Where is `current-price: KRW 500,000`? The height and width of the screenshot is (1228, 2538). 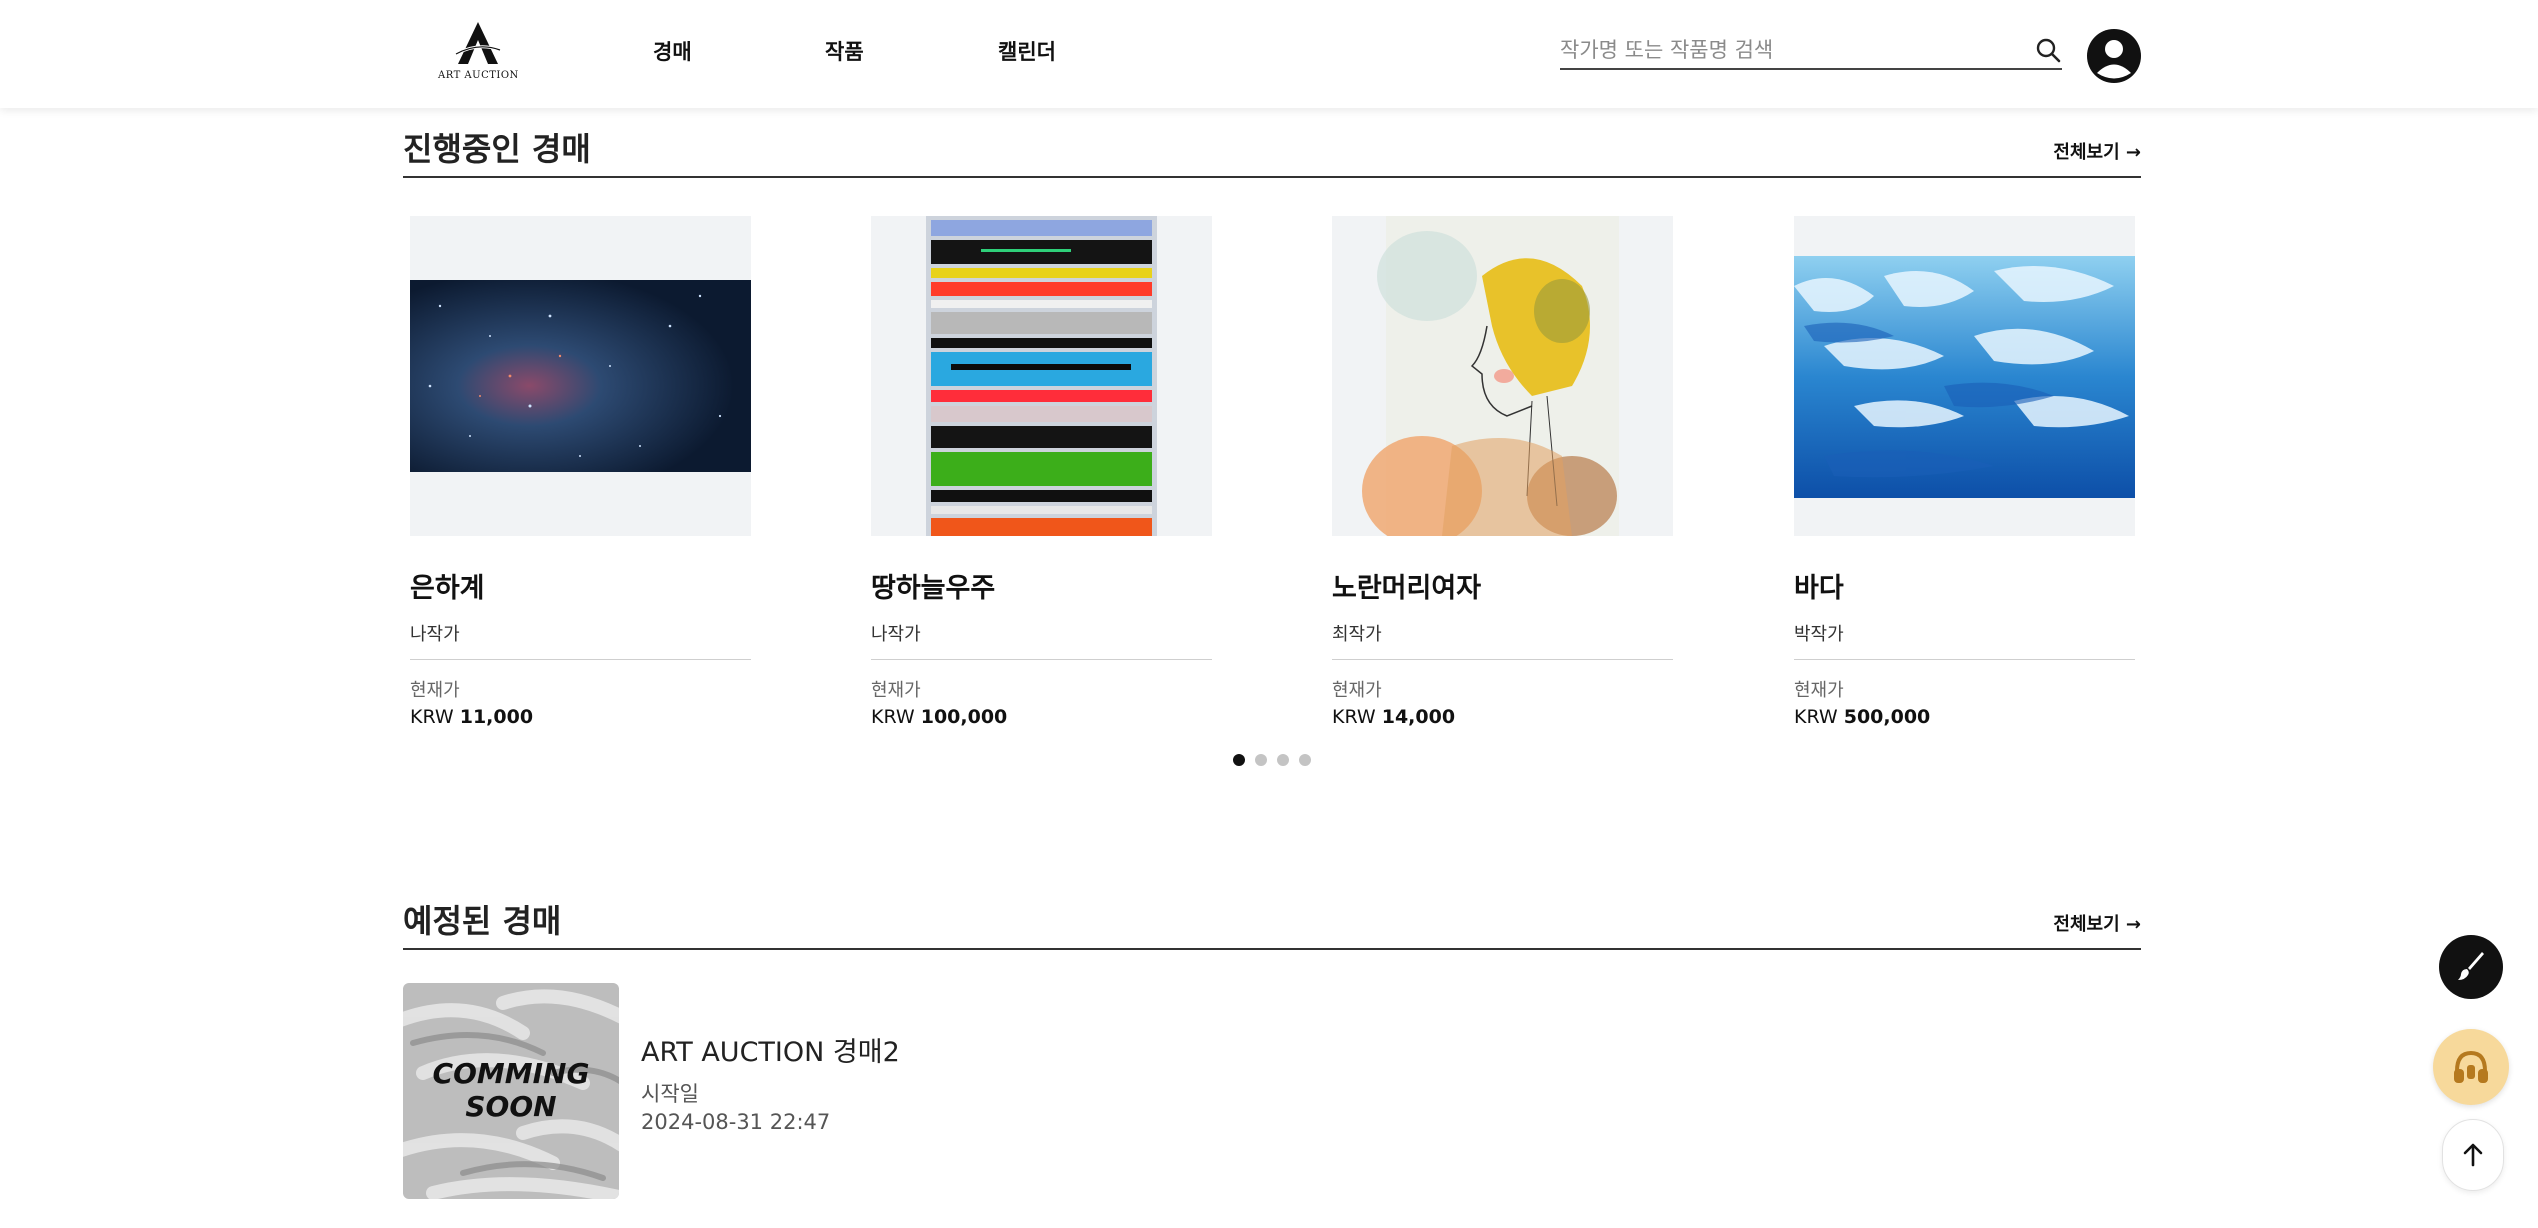
current-price: KRW 500,000 is located at coordinates (1862, 717).